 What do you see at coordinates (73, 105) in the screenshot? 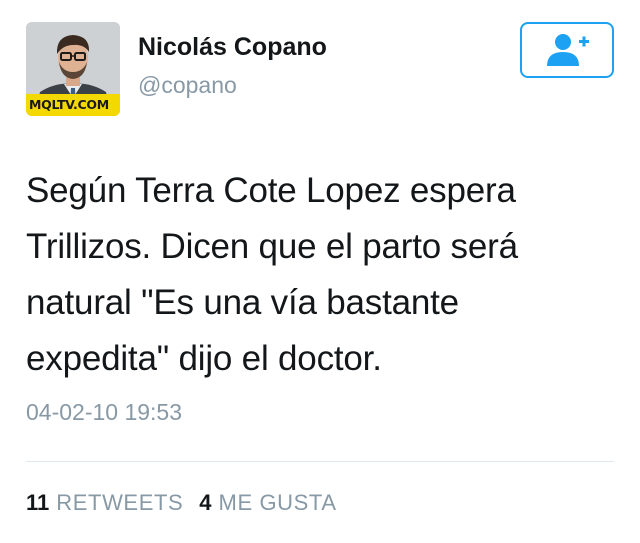
I see `avatar-watermark: MQLTV.COM` at bounding box center [73, 105].